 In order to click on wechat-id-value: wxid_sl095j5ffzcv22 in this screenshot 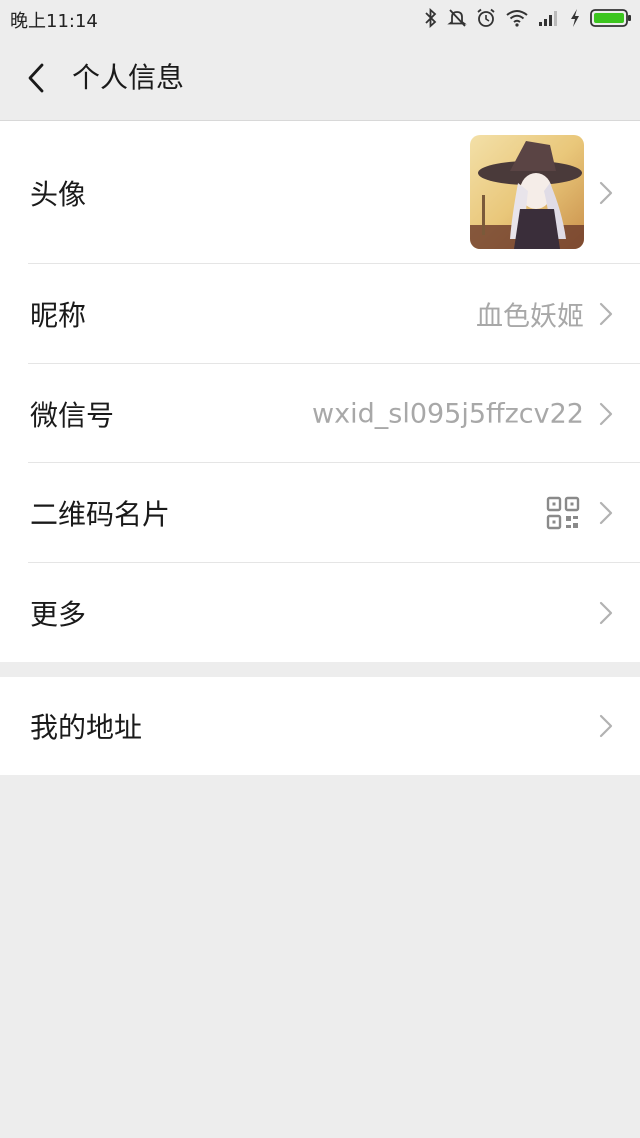, I will do `click(448, 413)`.